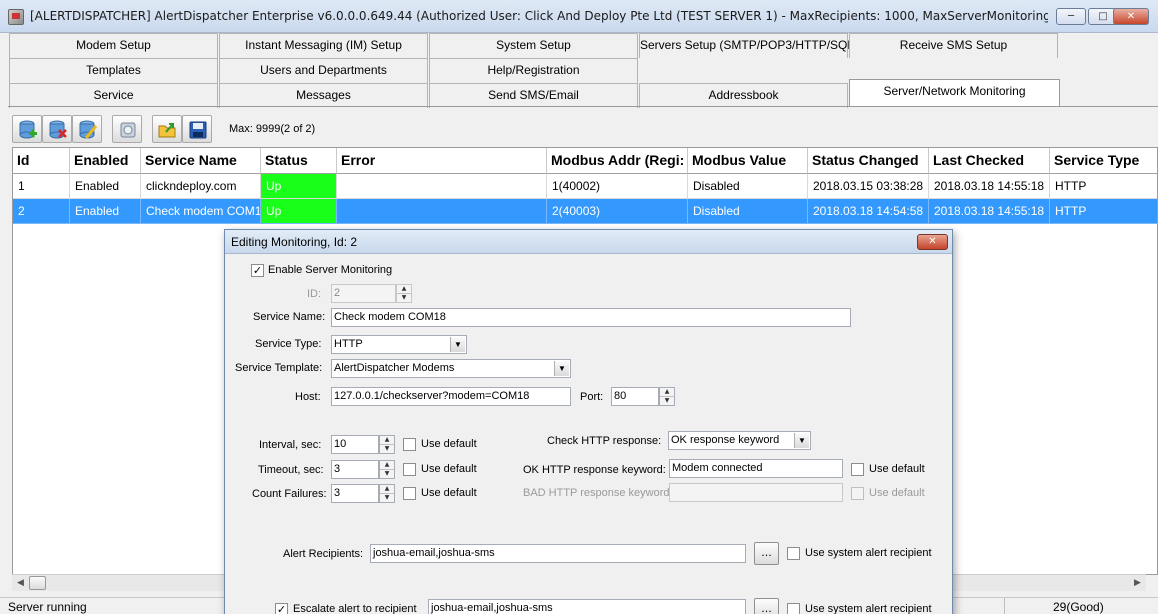 This screenshot has height=614, width=1158. I want to click on tab-divider, so click(583, 106).